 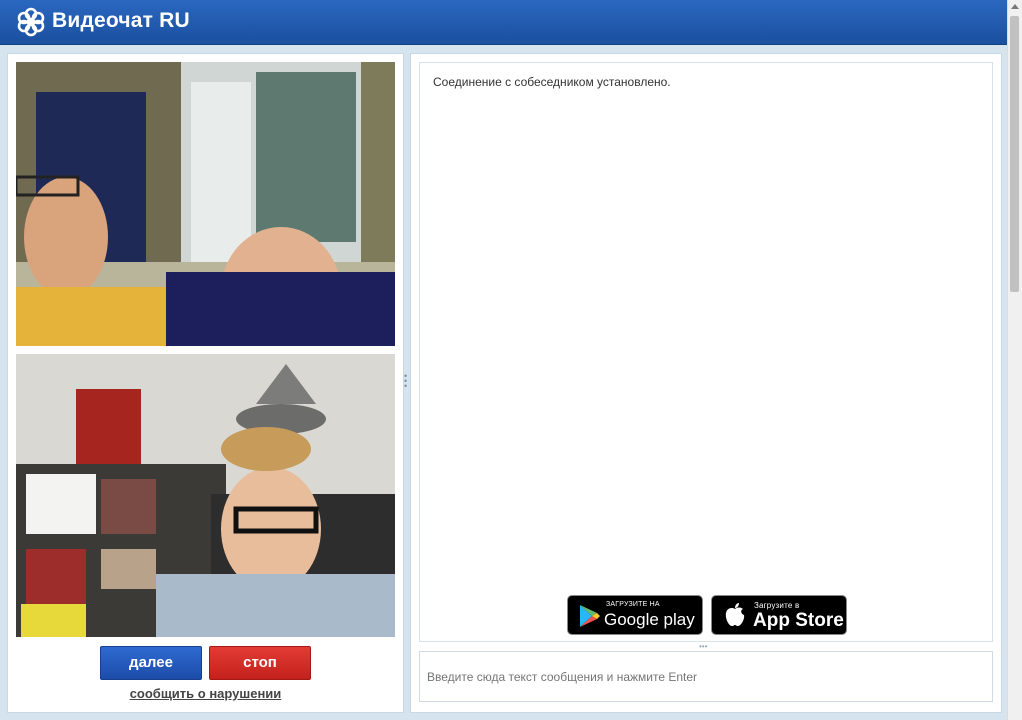 I want to click on google-play-big-text: Google play, so click(x=649, y=619).